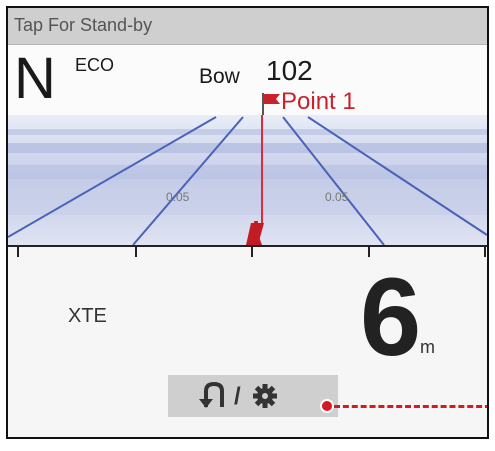  What do you see at coordinates (178, 197) in the screenshot?
I see `scale-label-left: 0.05` at bounding box center [178, 197].